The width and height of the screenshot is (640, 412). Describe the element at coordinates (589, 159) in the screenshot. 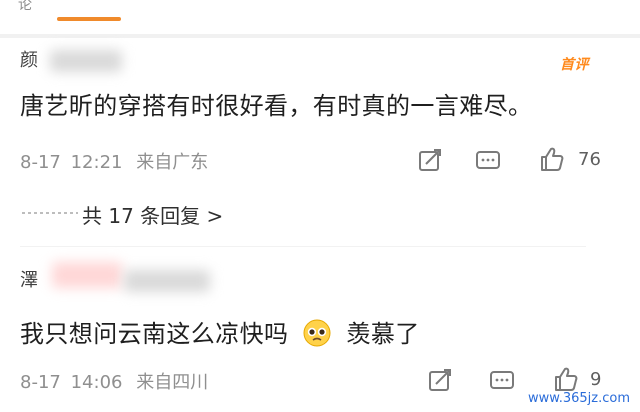

I see `comment-1-like-count: 76` at that location.